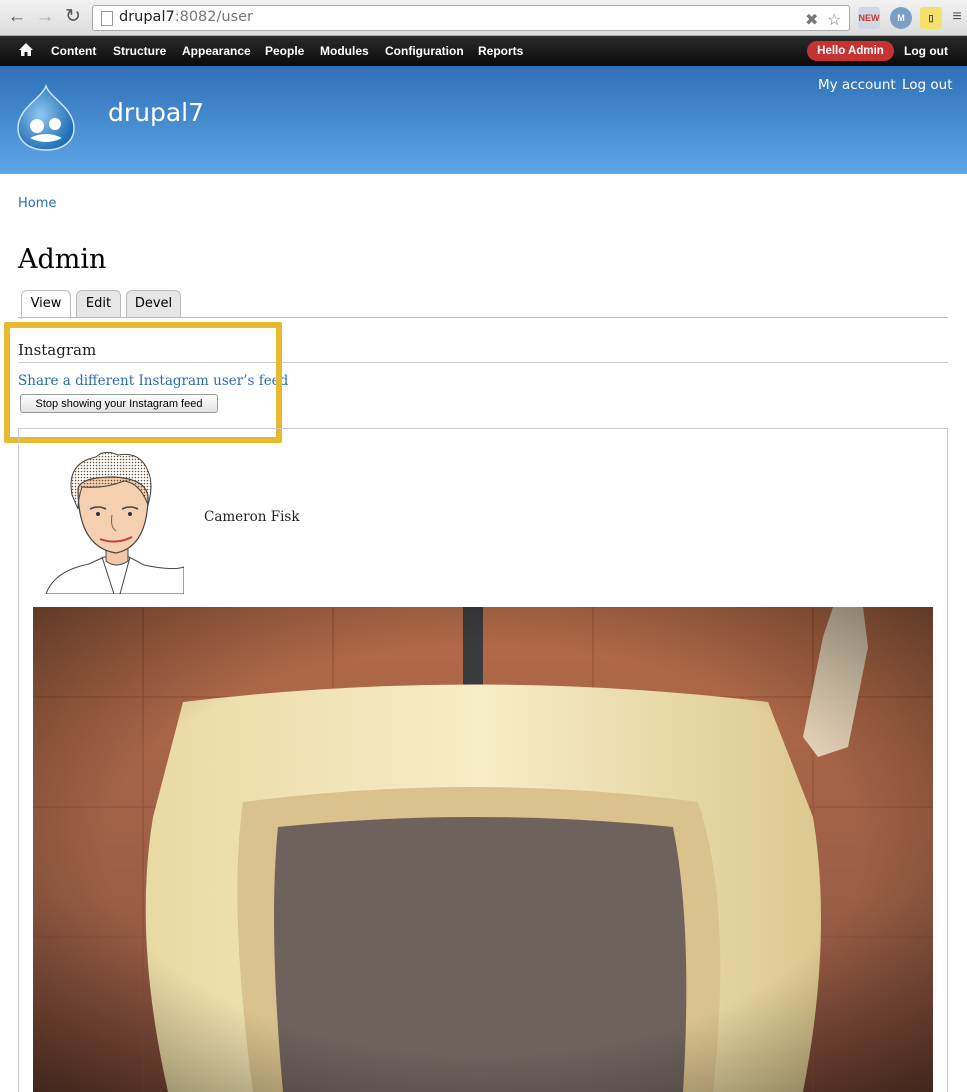 The width and height of the screenshot is (967, 1092). I want to click on home-icon, so click(26, 50).